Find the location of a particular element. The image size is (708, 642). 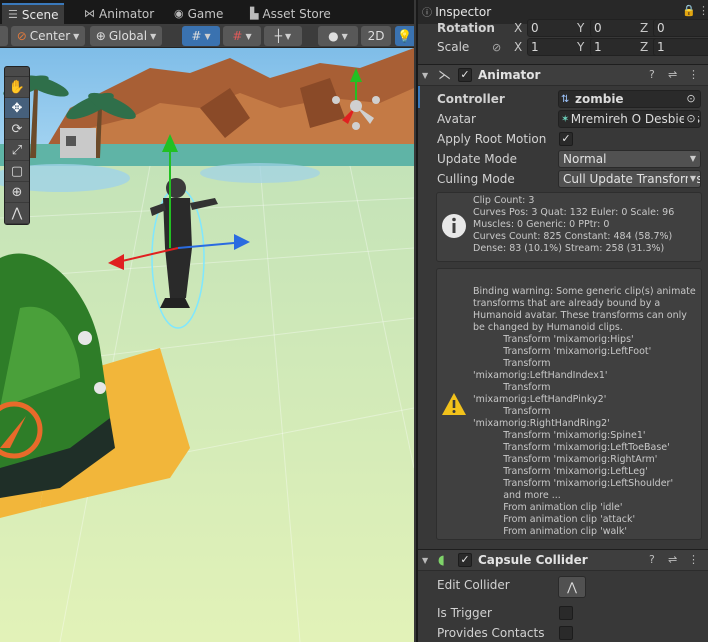

edit-collider-button: ⋀ is located at coordinates (572, 587).